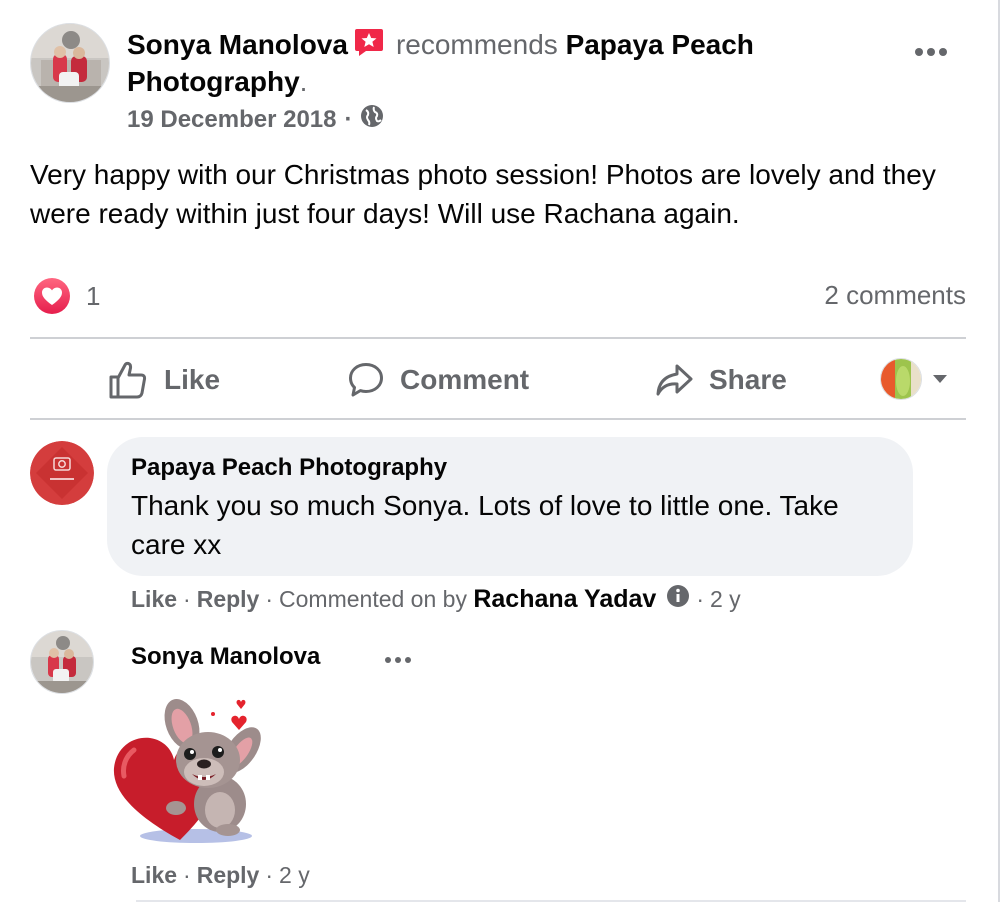 Image resolution: width=1000 pixels, height=902 pixels. I want to click on like-button: Like, so click(164, 380).